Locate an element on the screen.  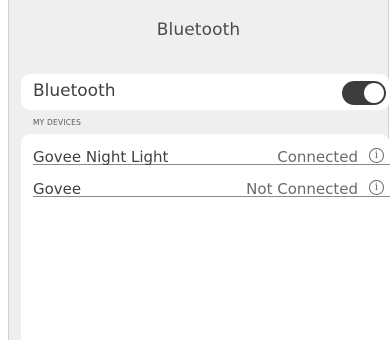
my-devices-section-label: MY DEVICES is located at coordinates (57, 122).